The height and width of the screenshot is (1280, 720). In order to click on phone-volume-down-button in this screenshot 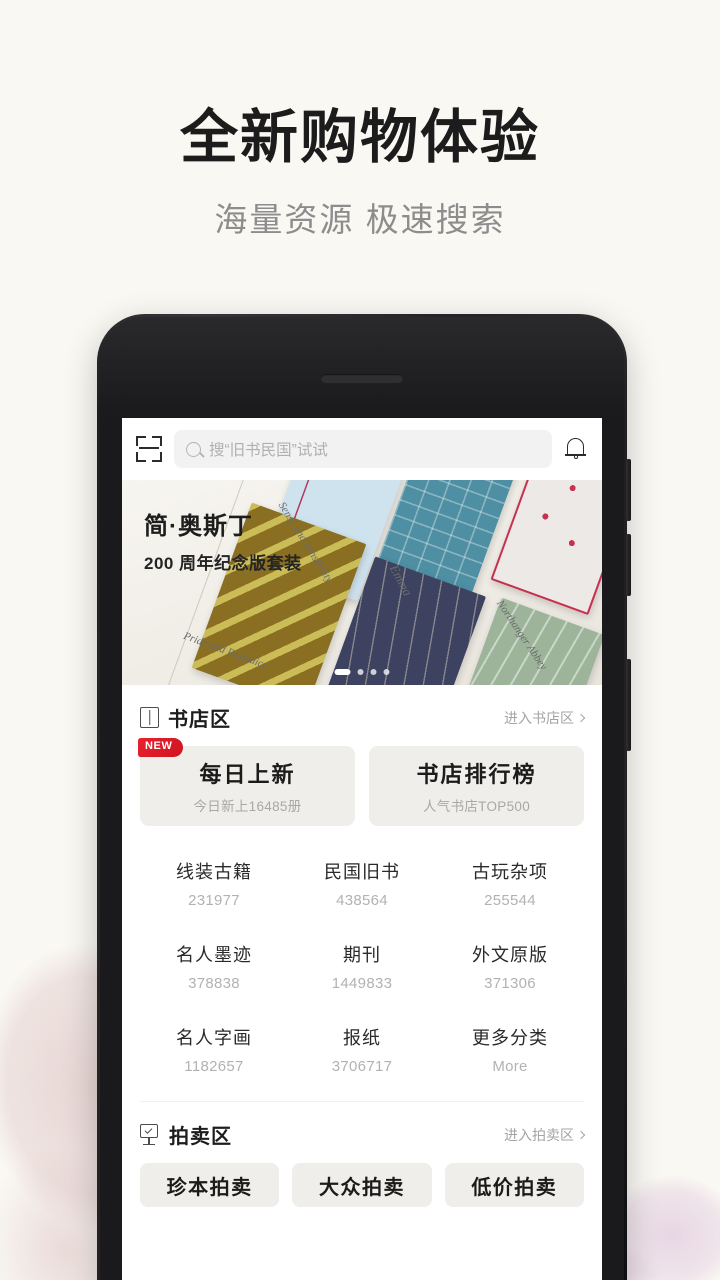, I will do `click(628, 565)`.